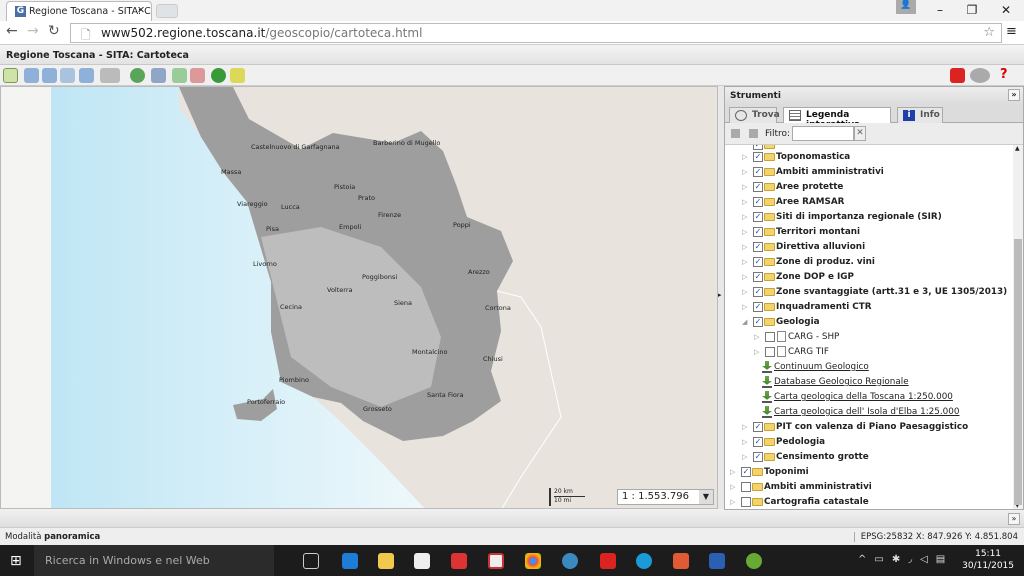 This screenshot has width=1024, height=576. I want to click on tab-info: i Info, so click(920, 115).